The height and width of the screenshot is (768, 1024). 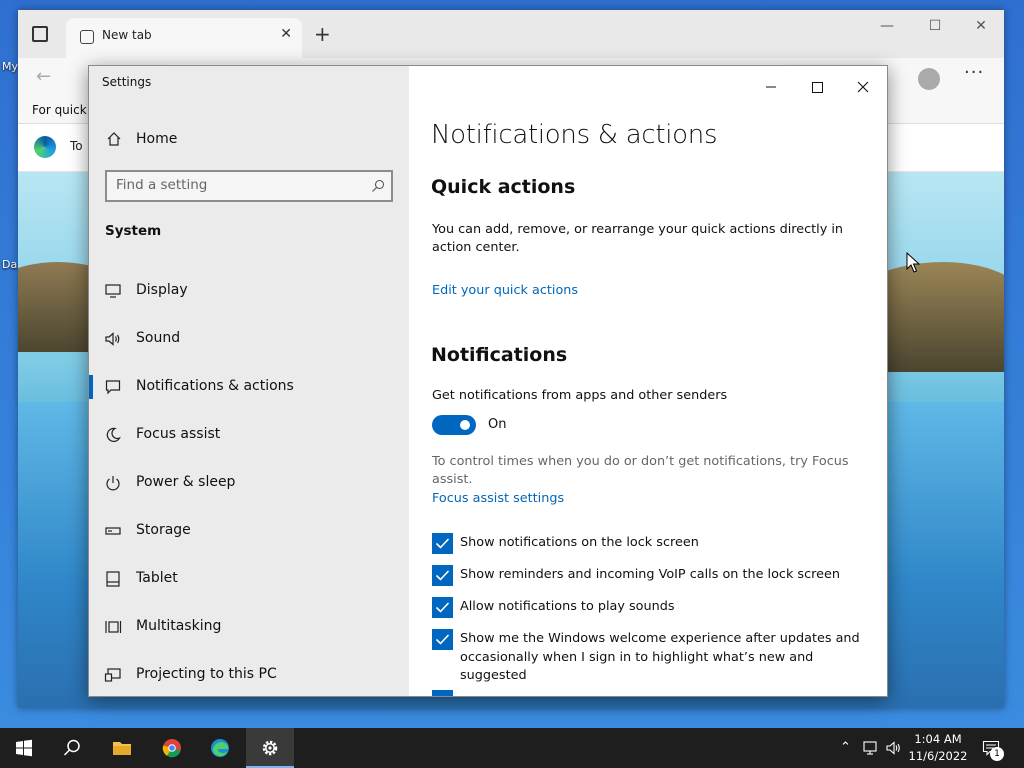 I want to click on mouse-cursor-icon, so click(x=913, y=262).